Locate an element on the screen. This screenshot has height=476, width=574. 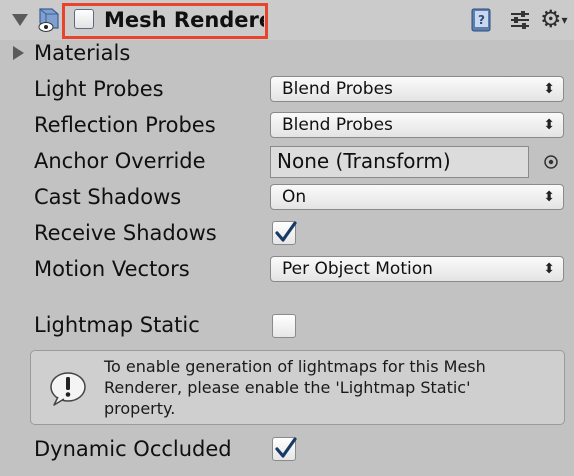
component-title: Mesh Renderer is located at coordinates (184, 20).